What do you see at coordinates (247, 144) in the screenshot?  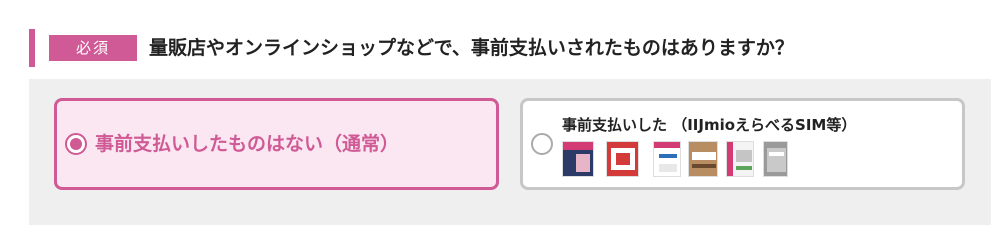 I see `option-label: 事前支払いしたものはない（通常）` at bounding box center [247, 144].